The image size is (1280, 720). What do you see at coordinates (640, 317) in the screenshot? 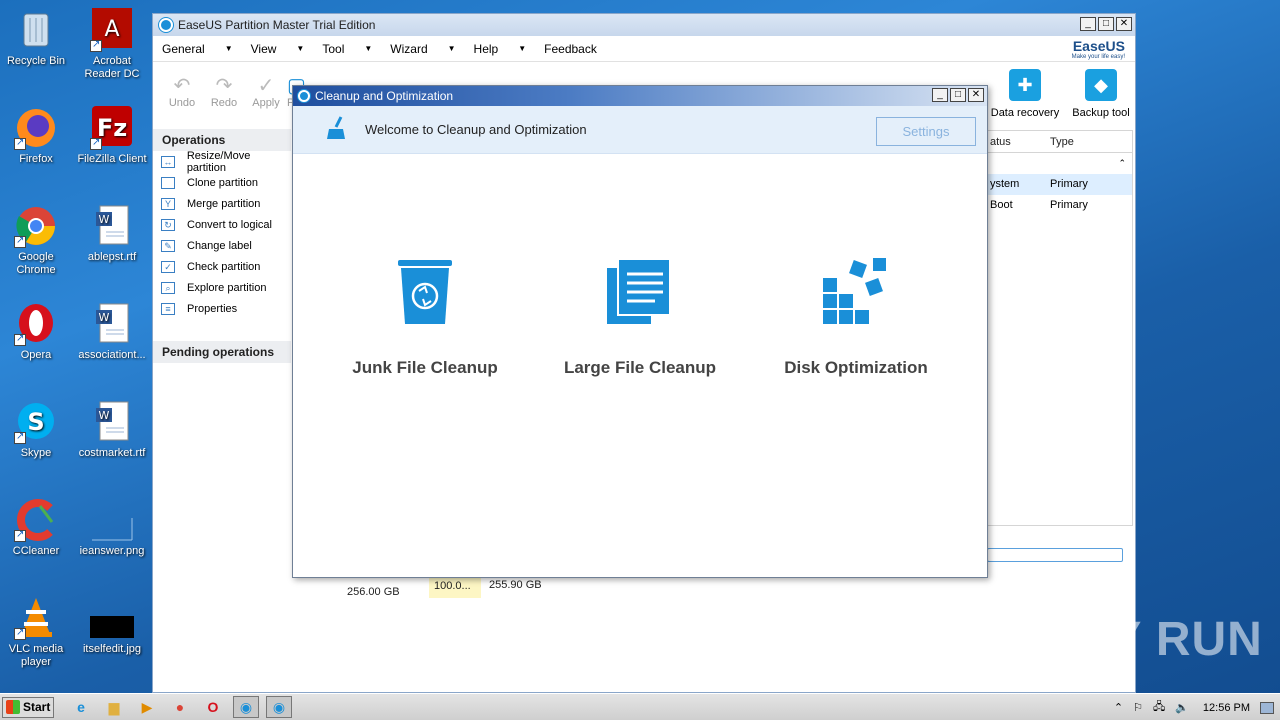
I see `large-file-cleanup-card: Large File Cleanup` at bounding box center [640, 317].